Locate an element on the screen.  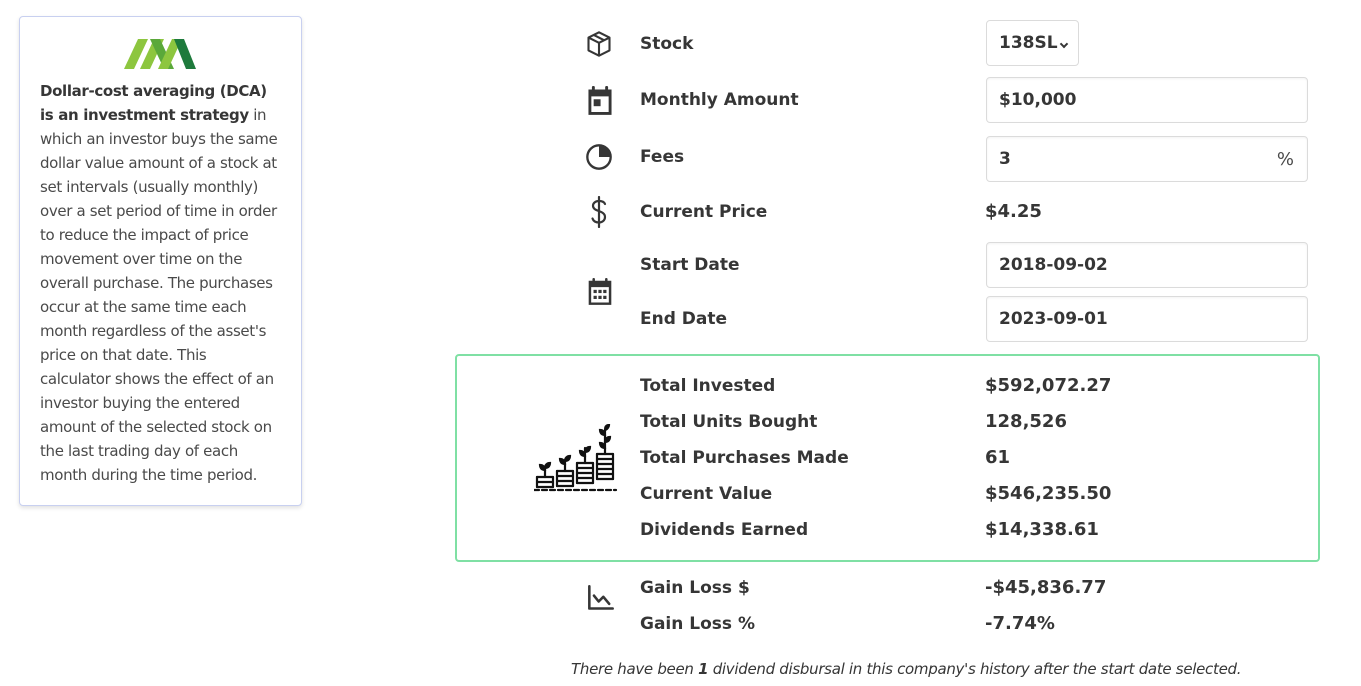
footnote-before: There have been is located at coordinates (635, 669).